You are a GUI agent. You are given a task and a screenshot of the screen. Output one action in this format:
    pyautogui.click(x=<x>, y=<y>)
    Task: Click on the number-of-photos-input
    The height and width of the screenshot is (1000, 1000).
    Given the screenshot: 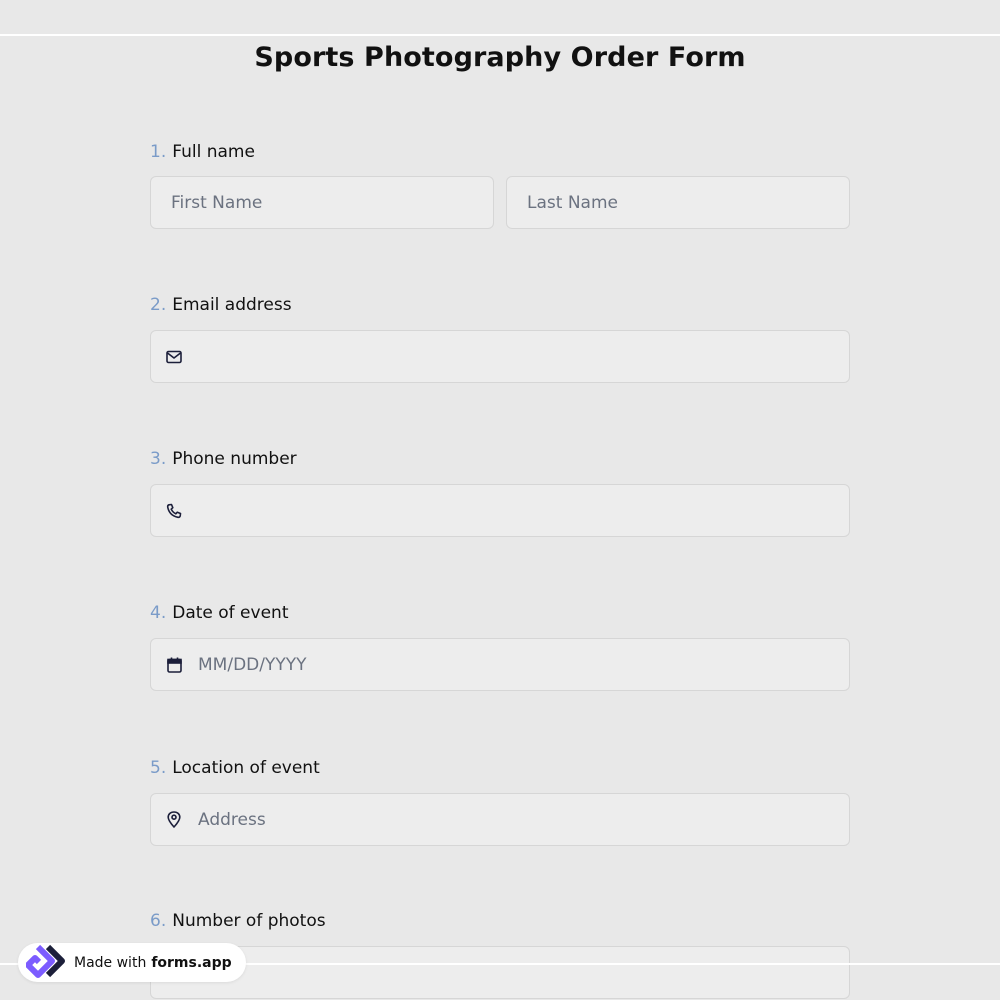 What is the action you would take?
    pyautogui.click(x=500, y=972)
    